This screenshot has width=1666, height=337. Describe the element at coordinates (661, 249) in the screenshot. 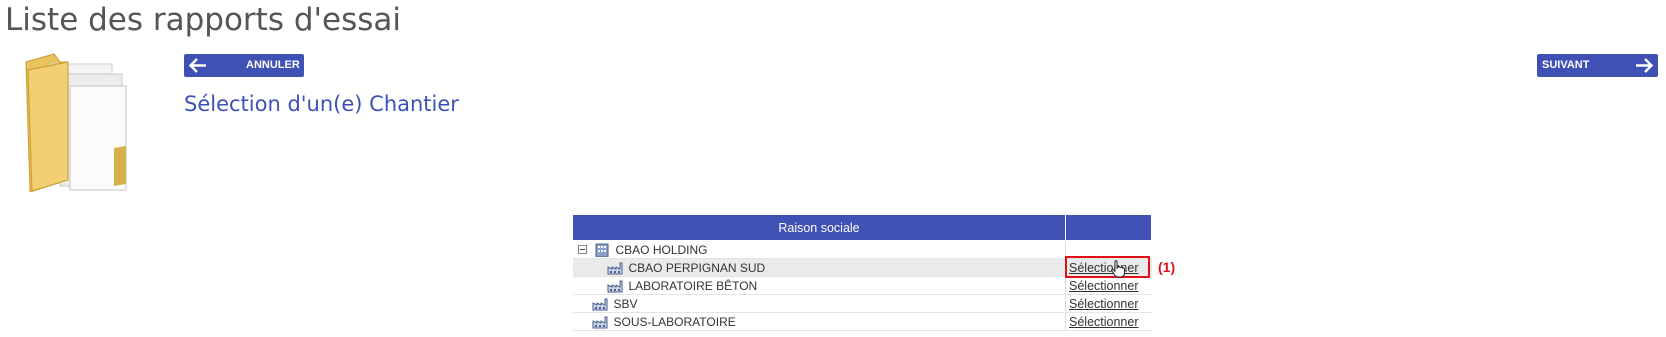

I see `row-name: CBAO HOLDING` at that location.